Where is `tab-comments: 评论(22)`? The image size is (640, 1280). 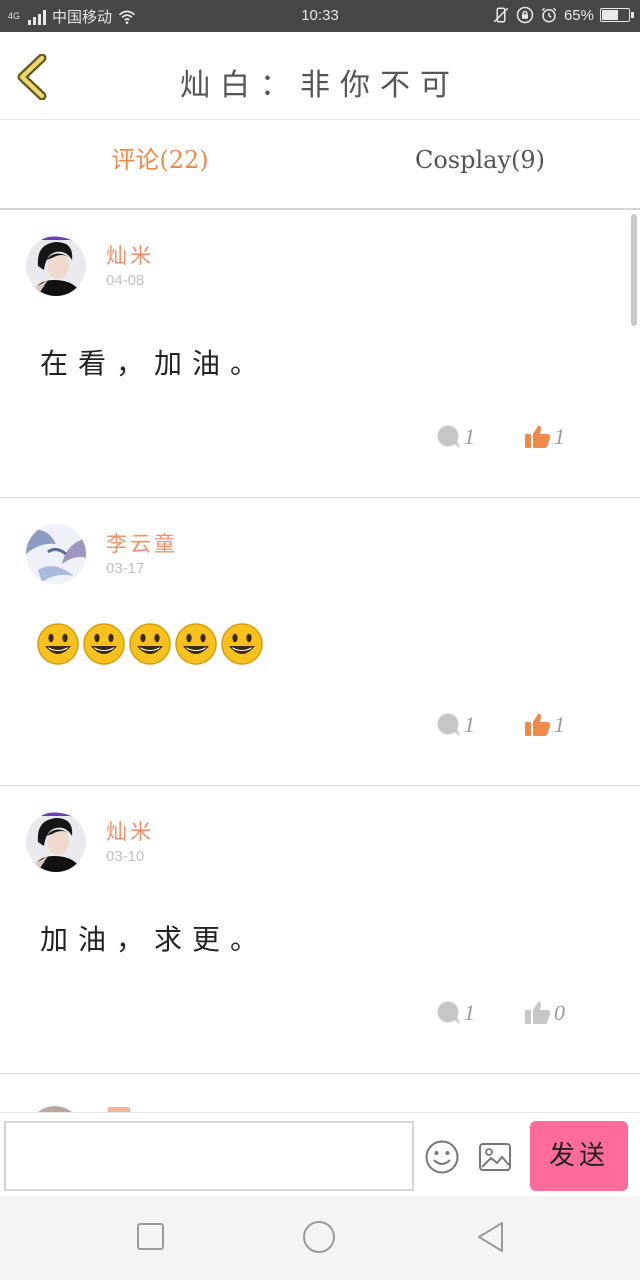
tab-comments: 评论(22) is located at coordinates (160, 164).